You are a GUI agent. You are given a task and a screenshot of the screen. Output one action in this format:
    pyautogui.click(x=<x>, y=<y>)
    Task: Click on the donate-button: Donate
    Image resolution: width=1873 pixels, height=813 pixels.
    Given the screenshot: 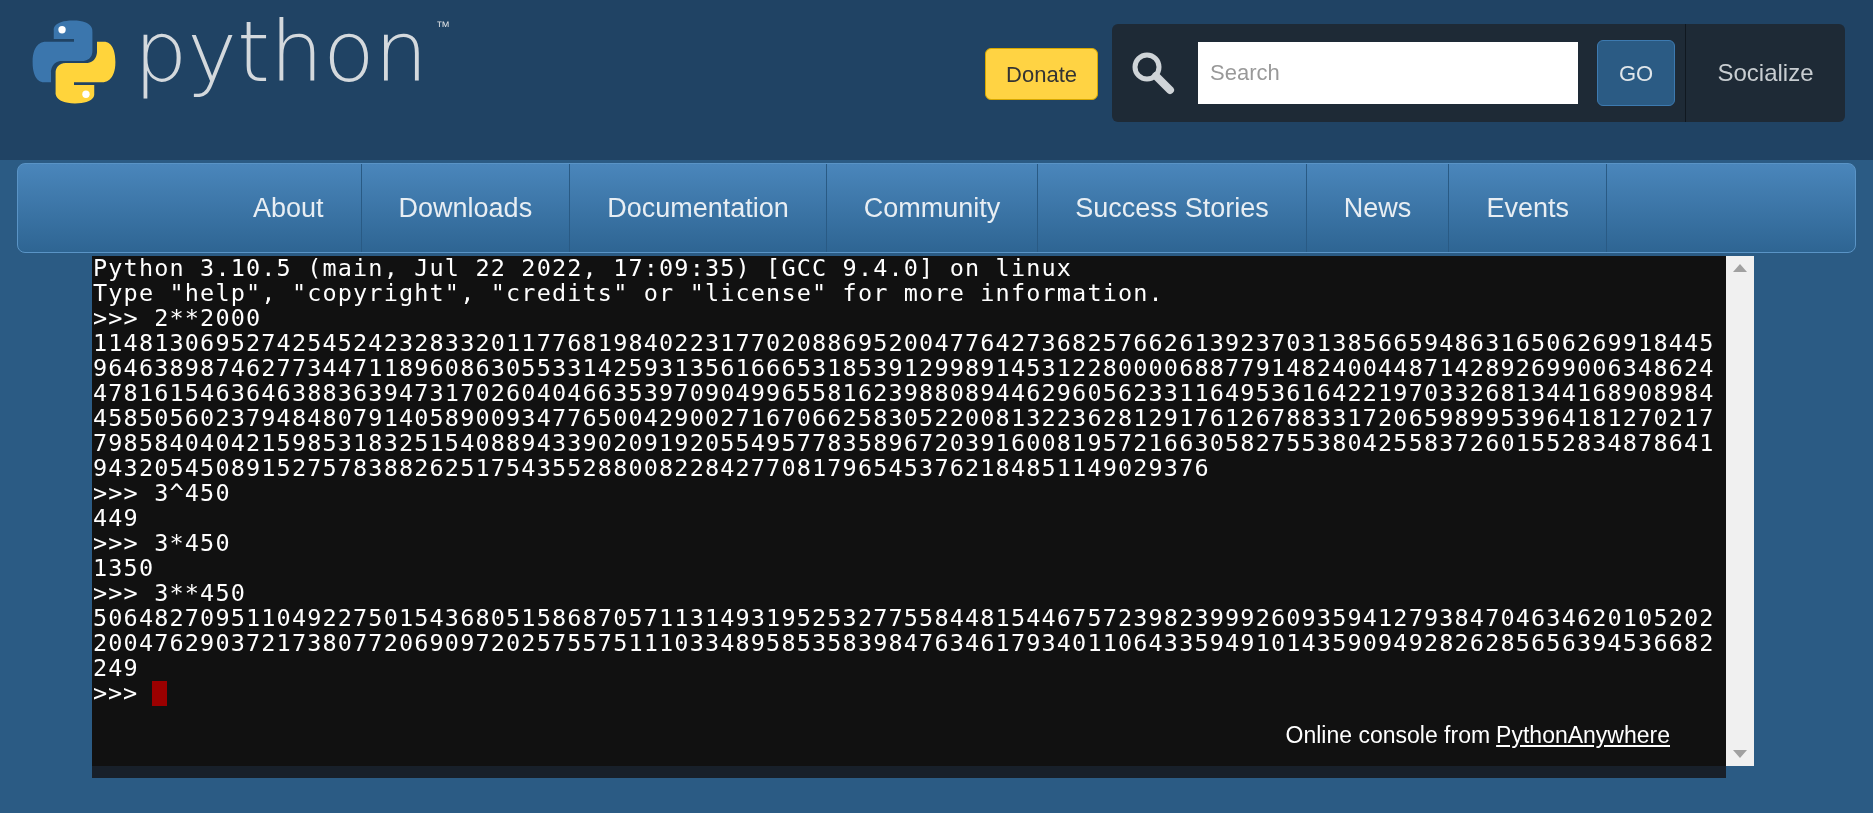 What is the action you would take?
    pyautogui.click(x=1041, y=74)
    